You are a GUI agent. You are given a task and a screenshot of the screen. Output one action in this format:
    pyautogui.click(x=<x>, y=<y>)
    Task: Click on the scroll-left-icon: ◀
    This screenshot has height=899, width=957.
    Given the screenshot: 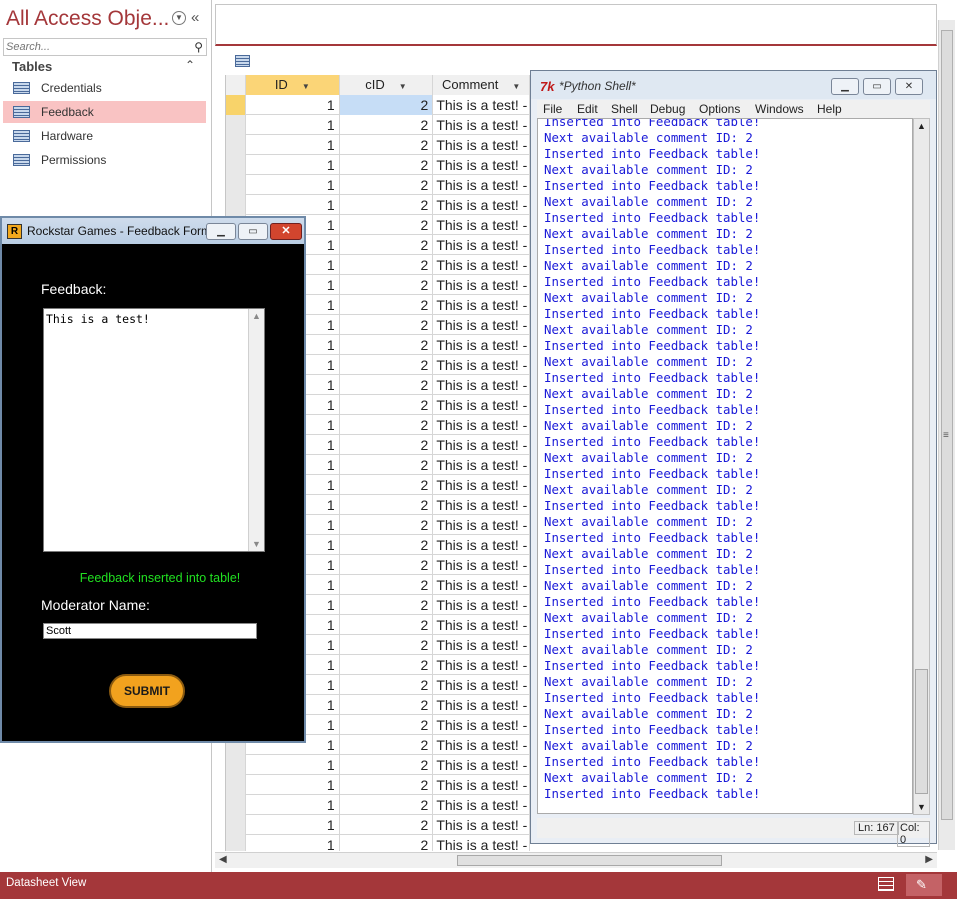 What is the action you would take?
    pyautogui.click(x=223, y=859)
    